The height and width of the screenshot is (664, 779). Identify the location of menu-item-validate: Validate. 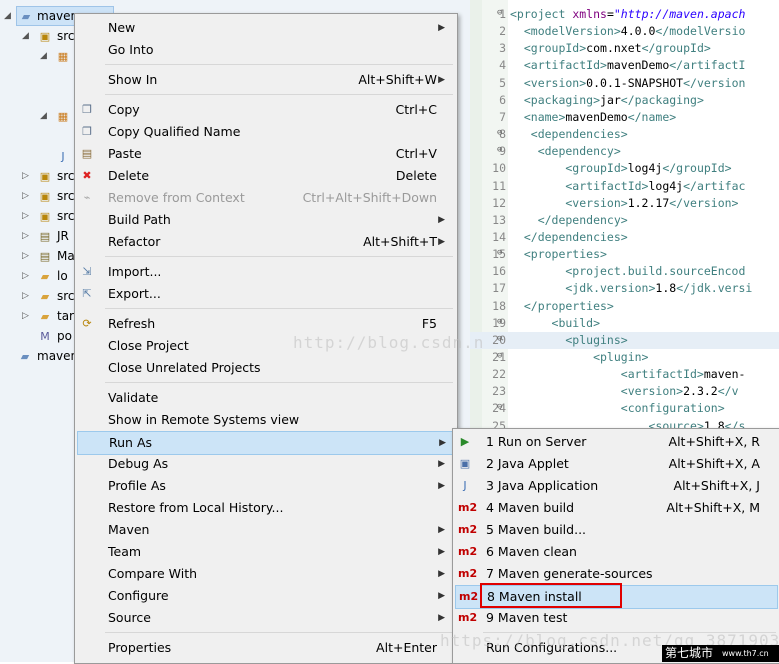
(265, 398).